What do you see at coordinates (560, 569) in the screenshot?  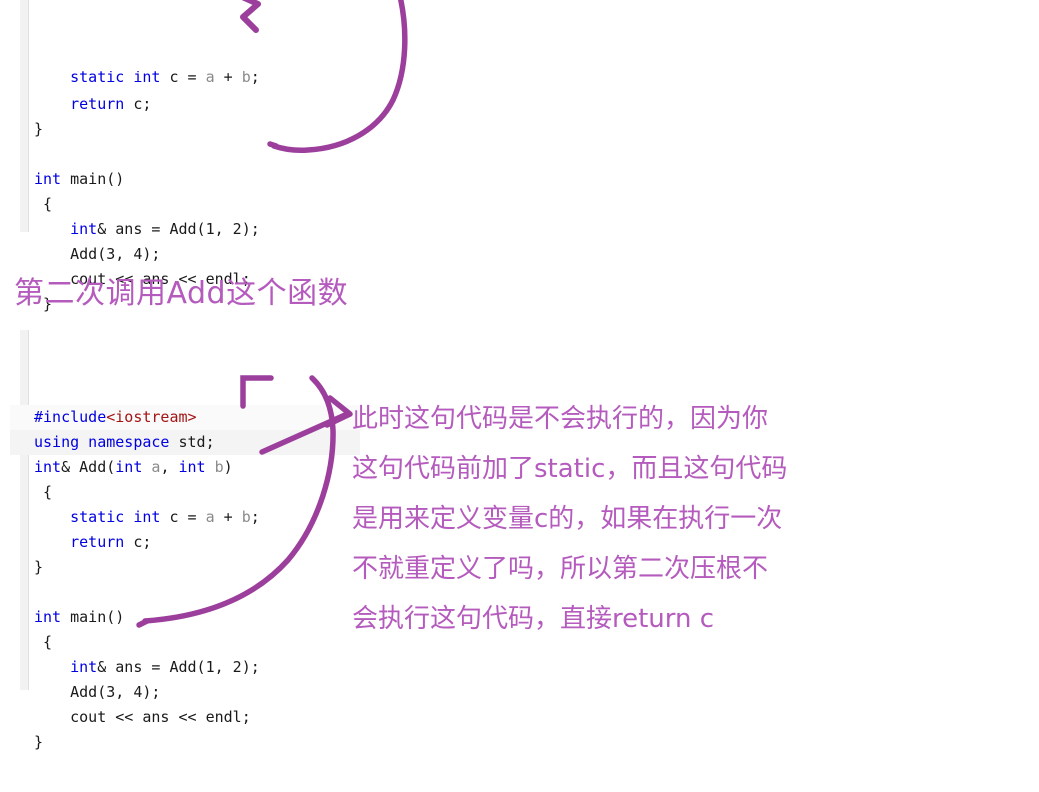 I see `annotation-line: 不就重定义了吗，所以第二次压根不` at bounding box center [560, 569].